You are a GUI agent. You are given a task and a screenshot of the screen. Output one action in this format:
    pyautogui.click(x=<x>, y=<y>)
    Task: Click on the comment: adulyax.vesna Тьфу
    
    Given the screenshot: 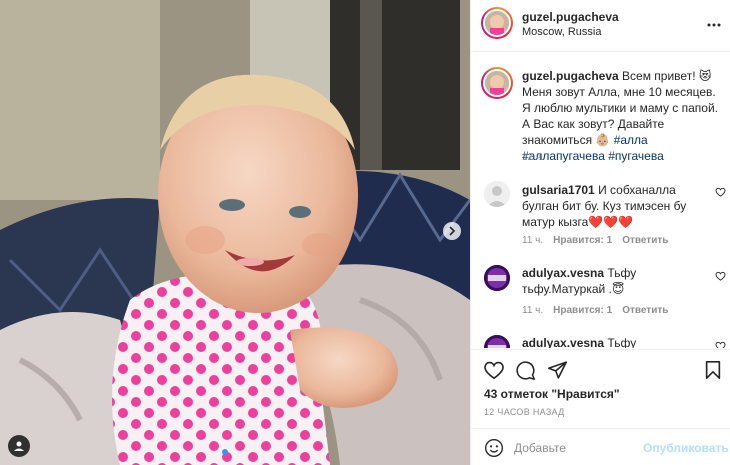 What is the action you would take?
    pyautogui.click(x=616, y=341)
    